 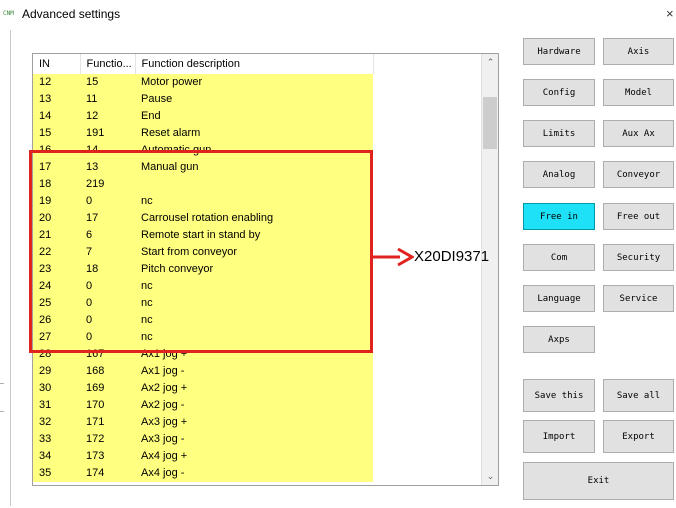 I want to click on config-button: Config, so click(x=559, y=92).